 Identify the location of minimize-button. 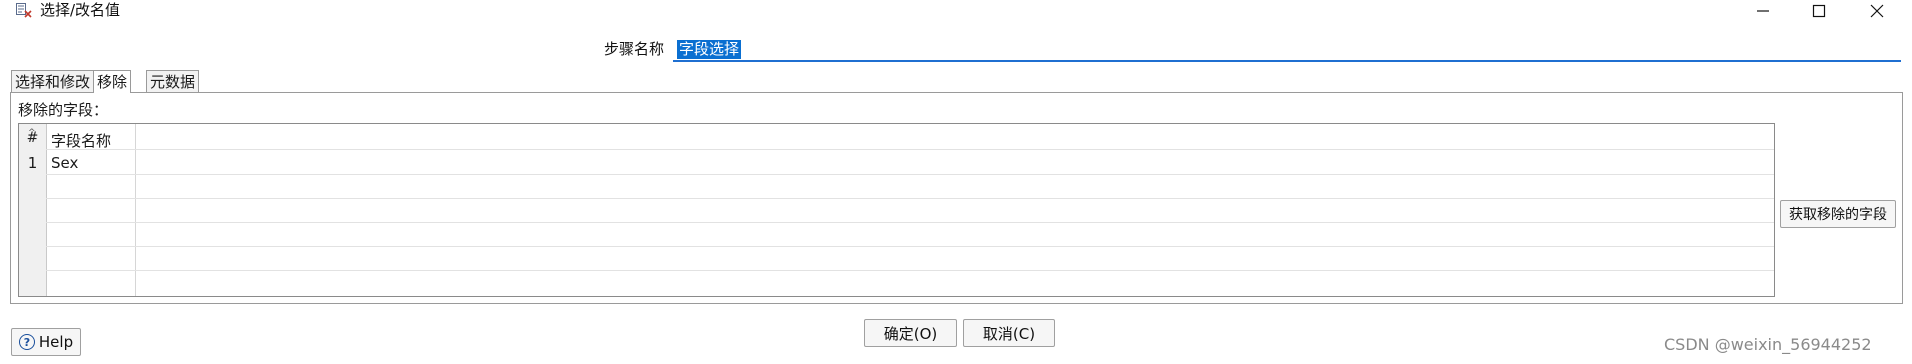
(1763, 11).